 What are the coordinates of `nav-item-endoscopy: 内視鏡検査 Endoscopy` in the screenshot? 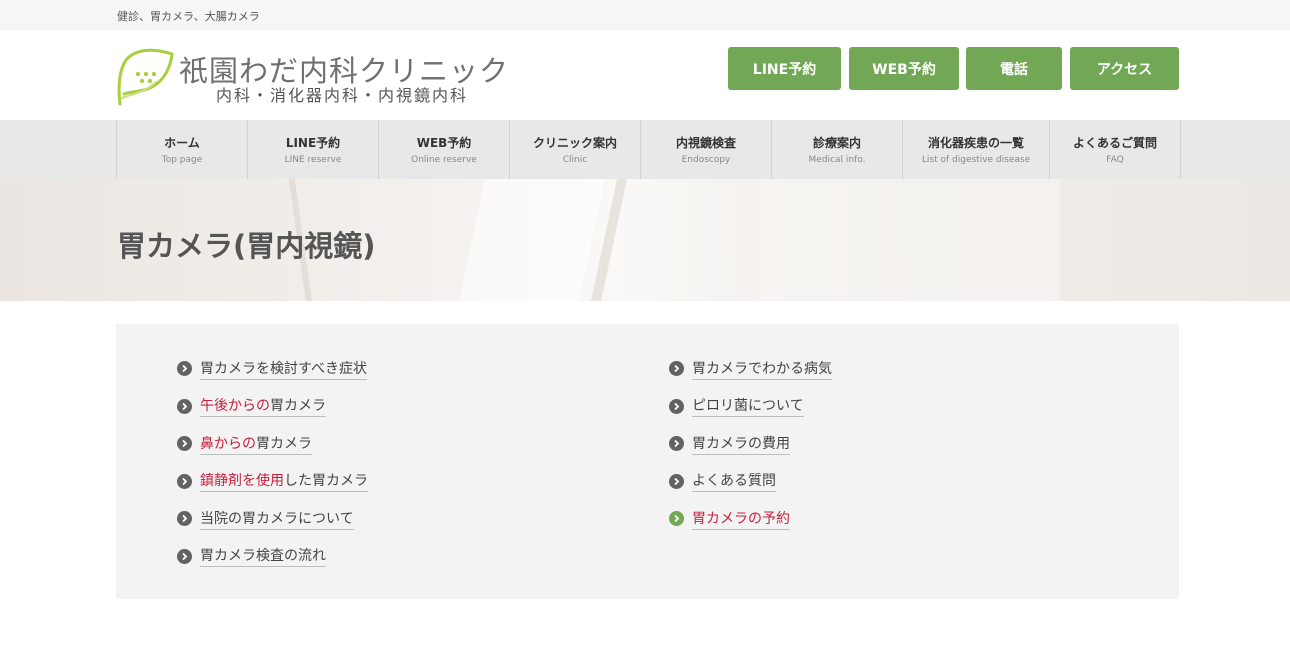 It's located at (706, 149).